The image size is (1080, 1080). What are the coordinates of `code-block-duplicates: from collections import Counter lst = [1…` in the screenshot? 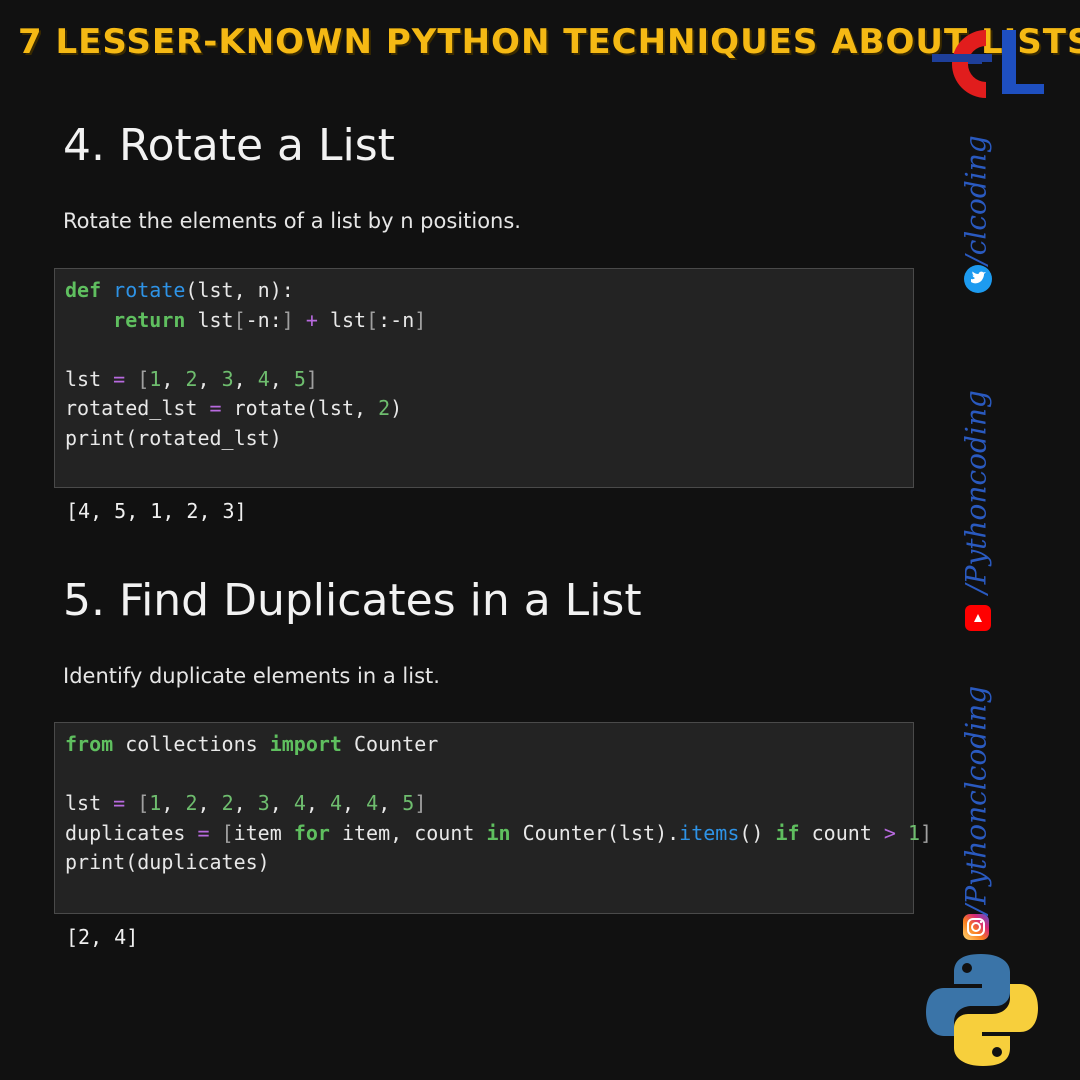 It's located at (493, 818).